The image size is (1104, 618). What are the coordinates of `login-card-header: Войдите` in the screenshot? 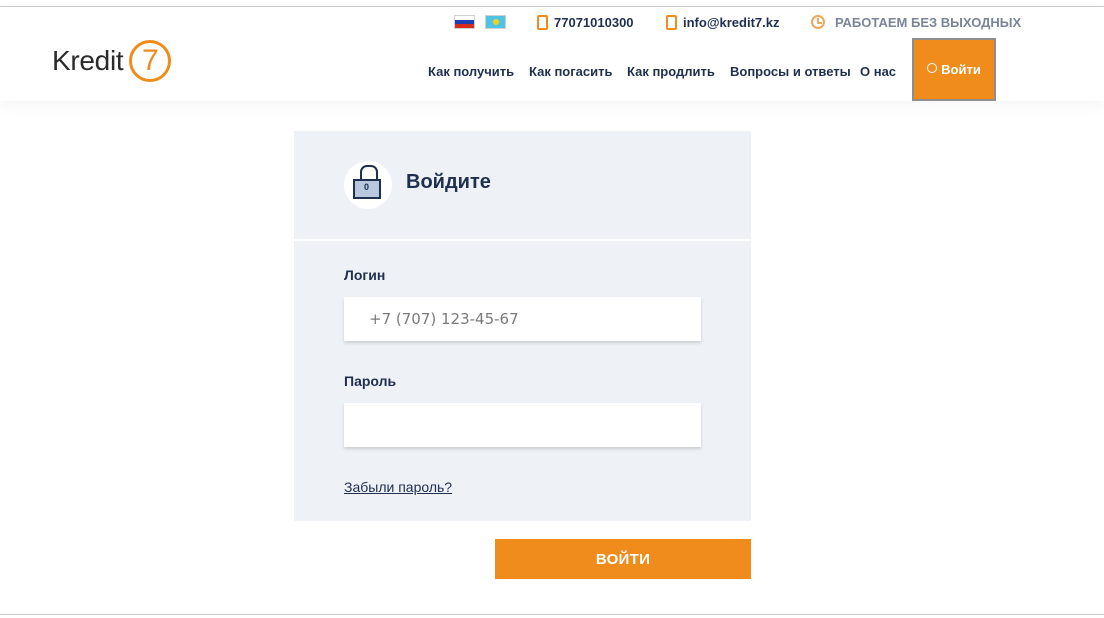 It's located at (522, 185).